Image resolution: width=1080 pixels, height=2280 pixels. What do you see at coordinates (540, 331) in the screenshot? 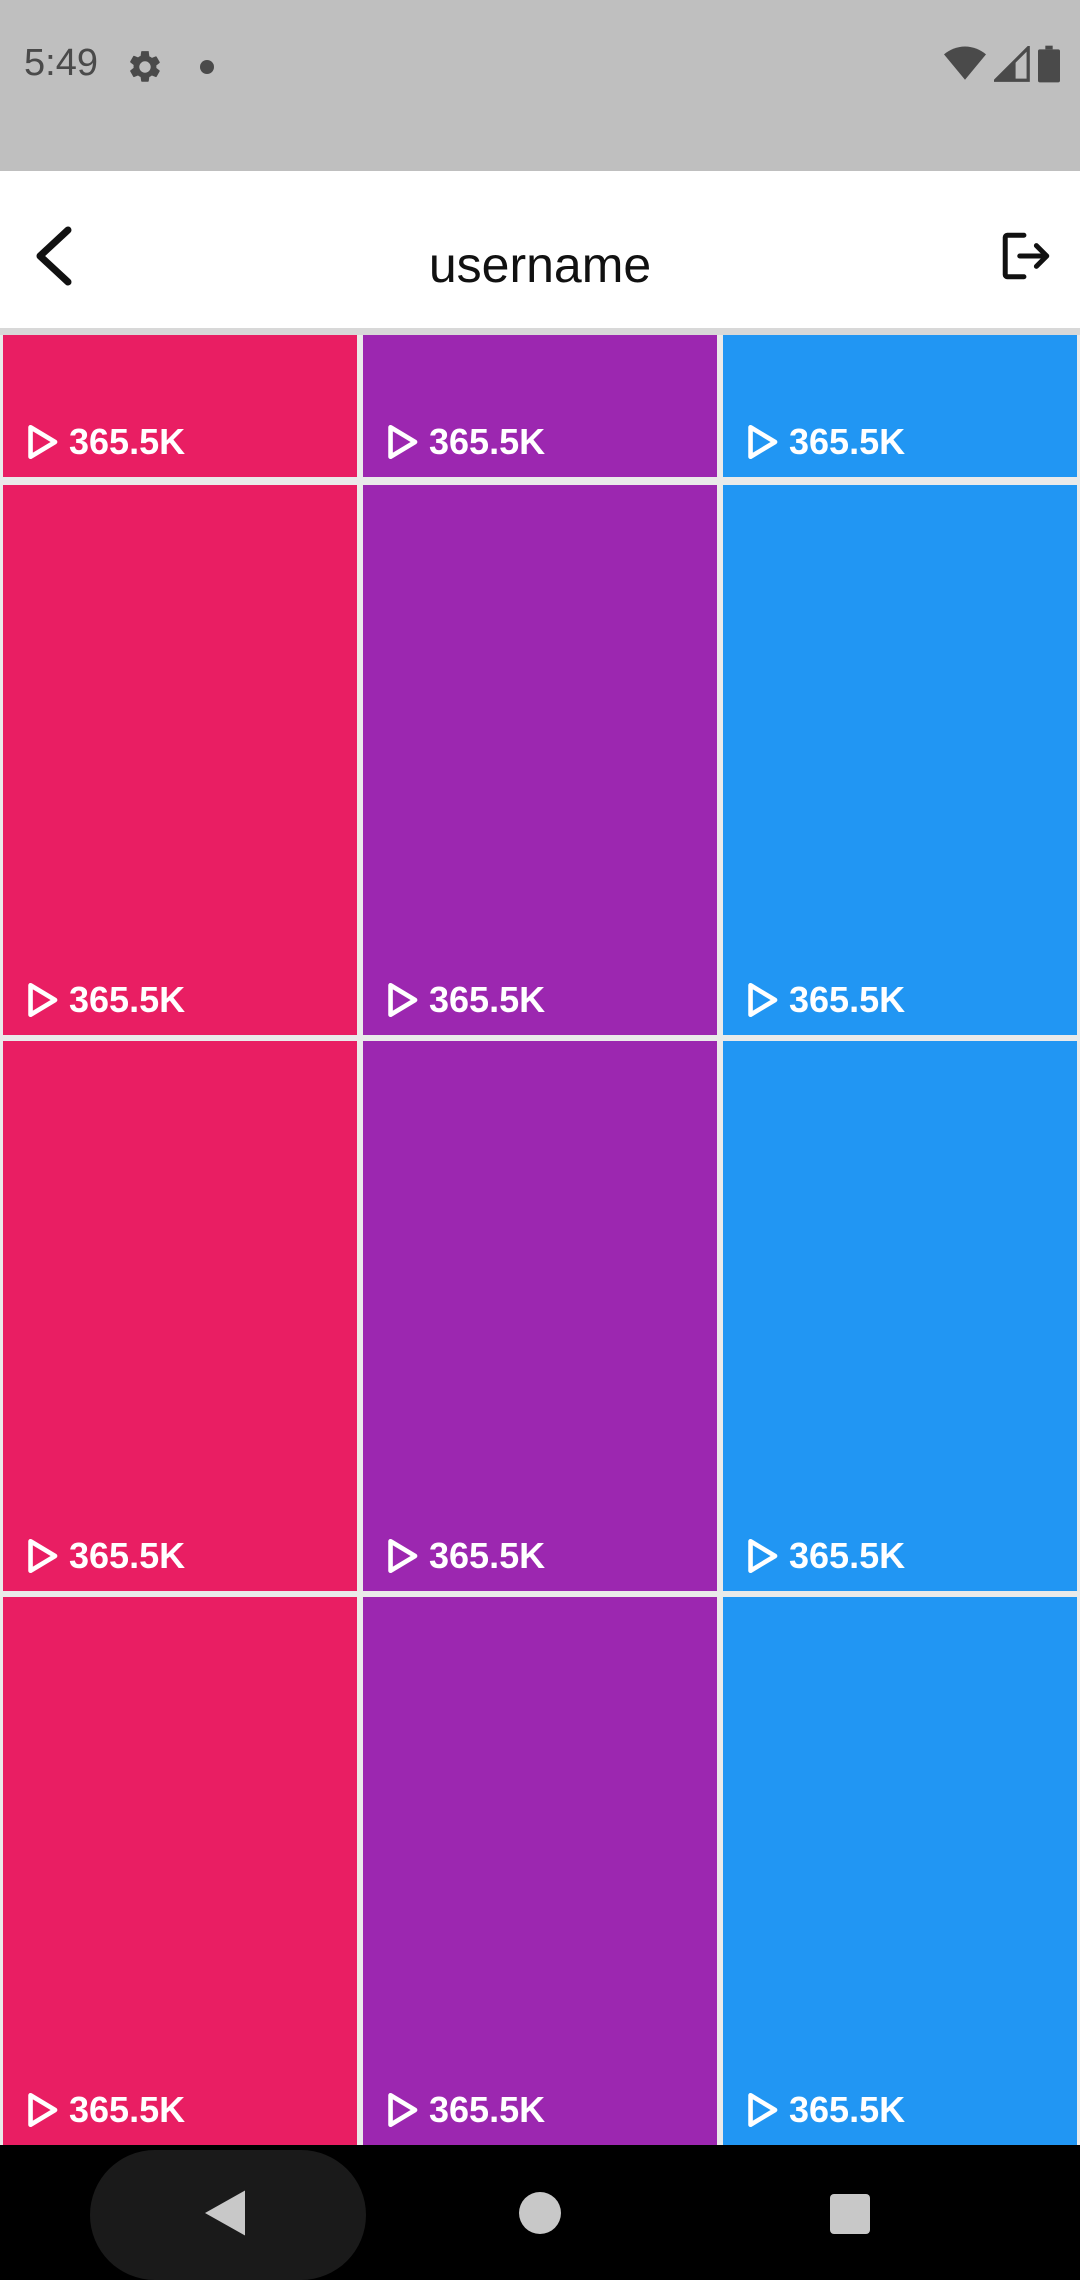
I see `app-bar-divider` at bounding box center [540, 331].